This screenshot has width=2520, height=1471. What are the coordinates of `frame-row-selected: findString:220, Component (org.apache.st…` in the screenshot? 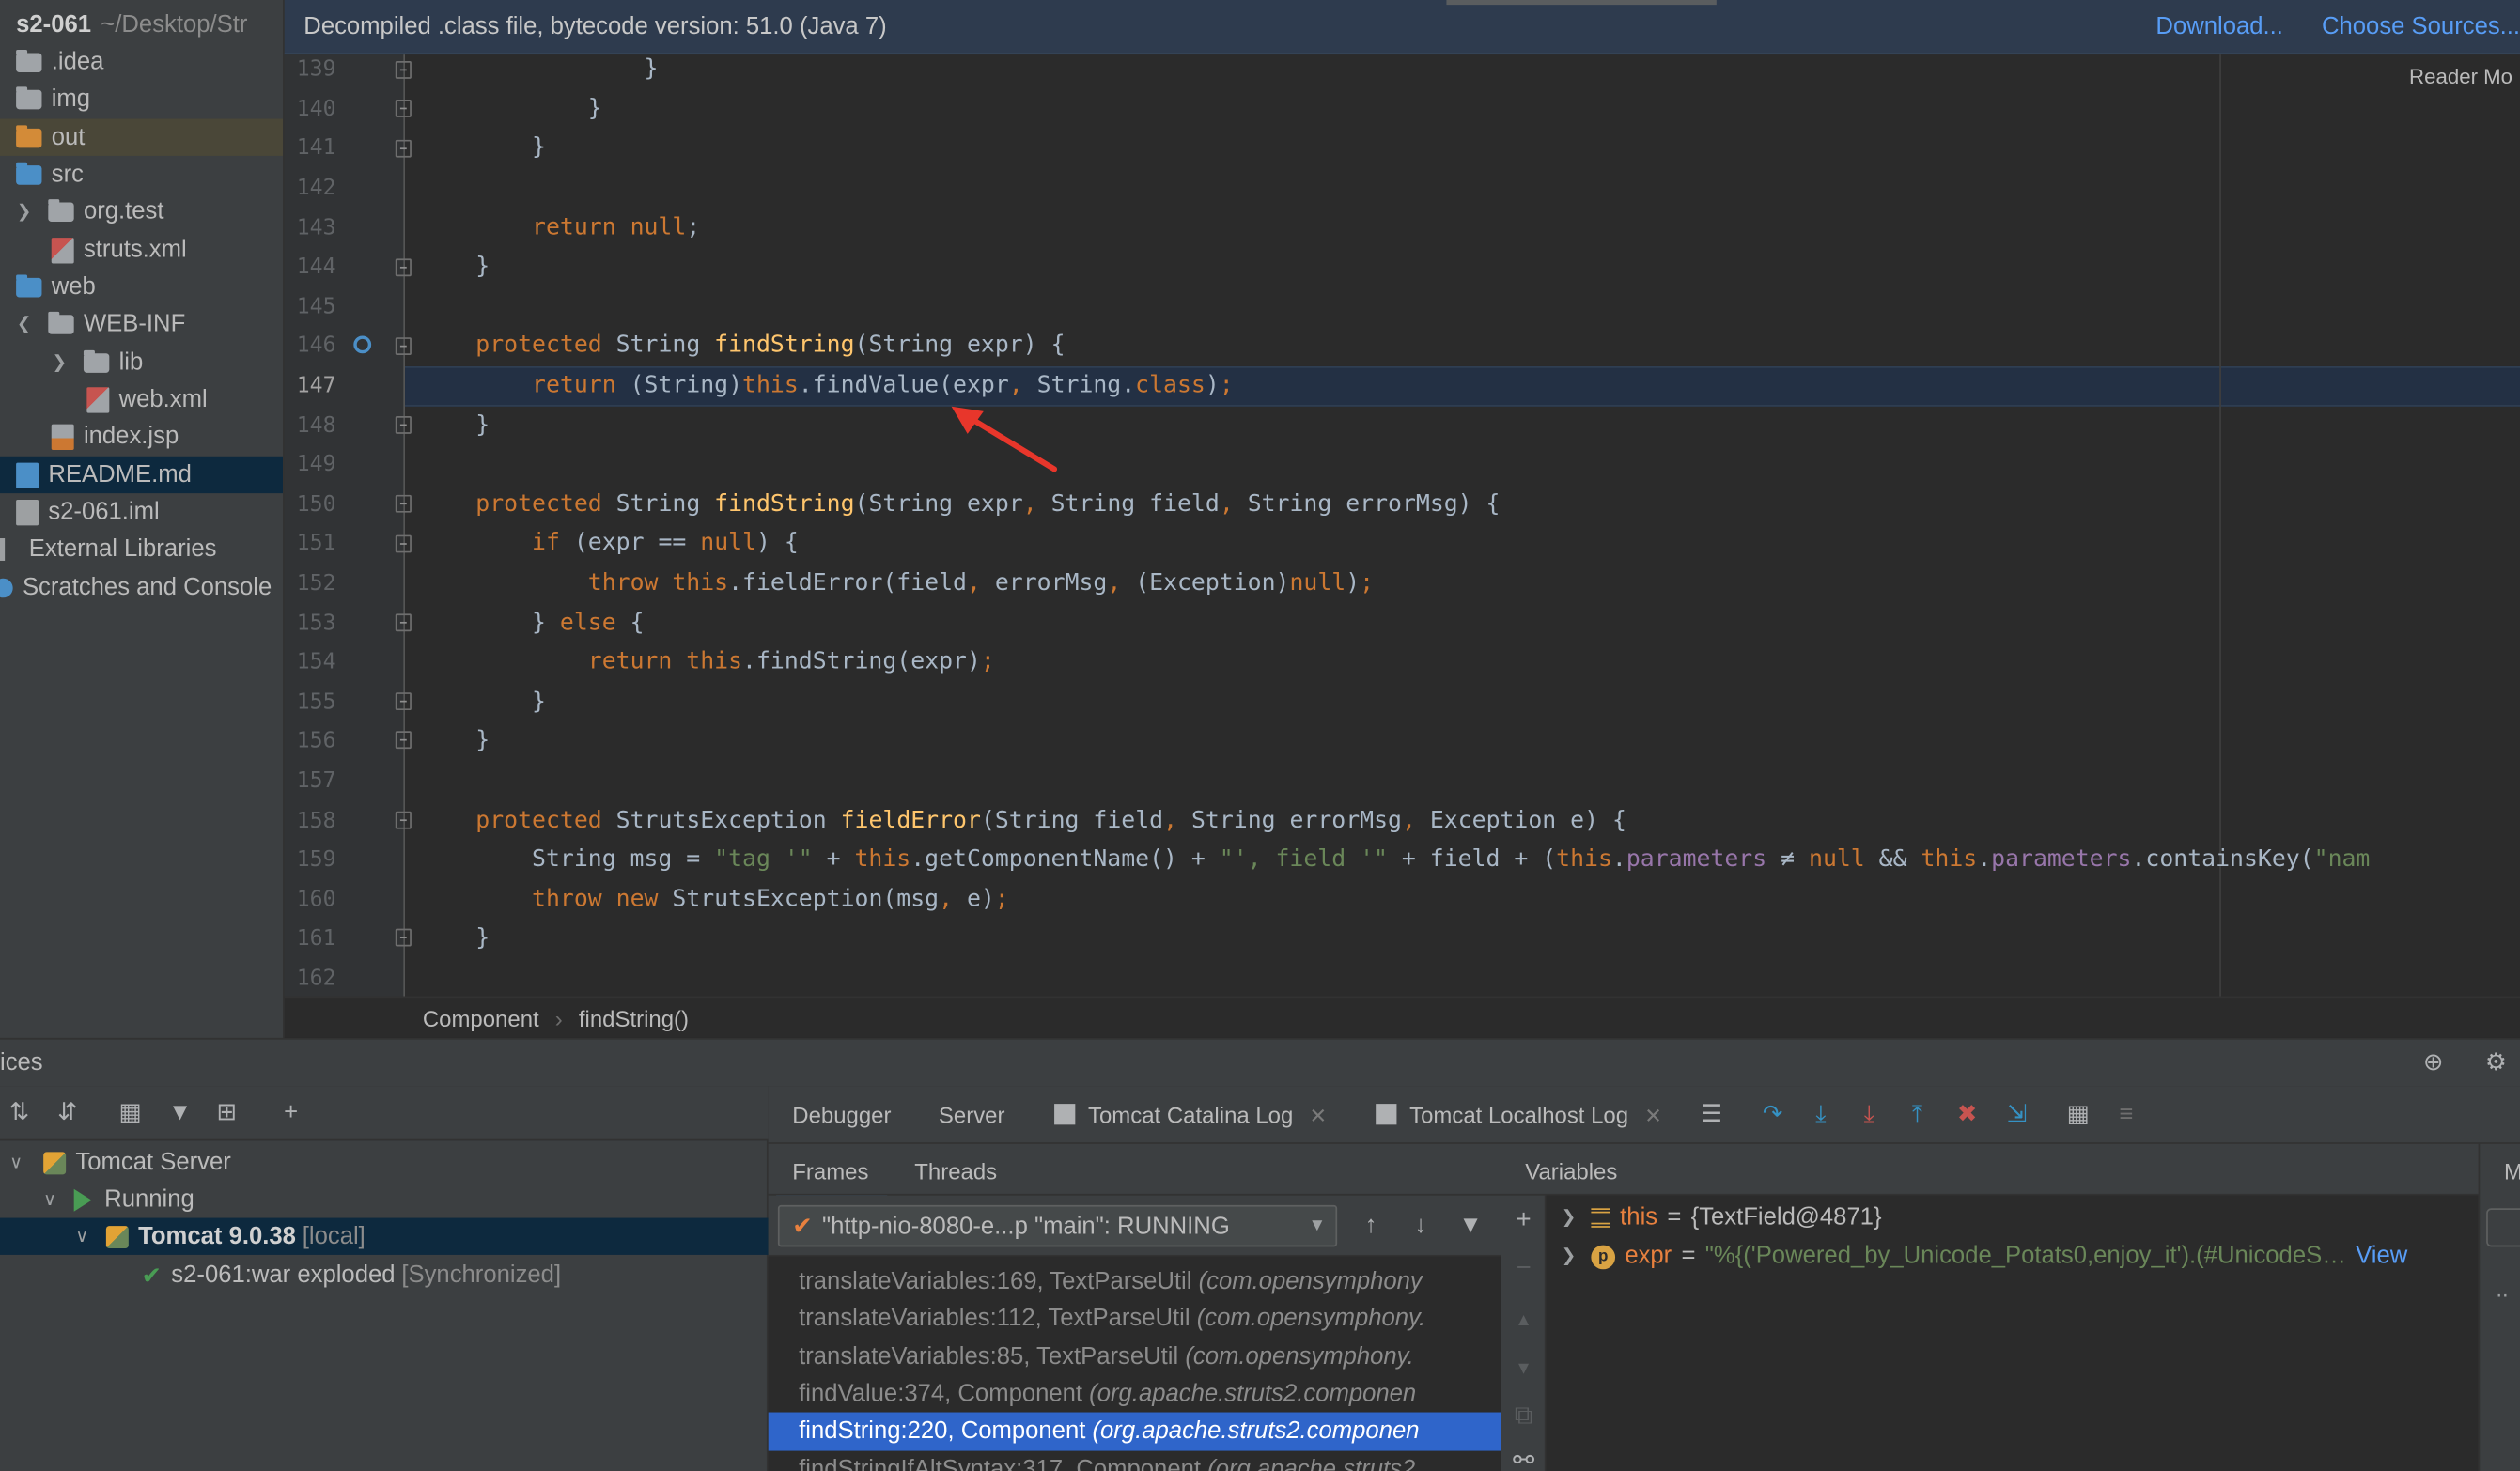 It's located at (1134, 1431).